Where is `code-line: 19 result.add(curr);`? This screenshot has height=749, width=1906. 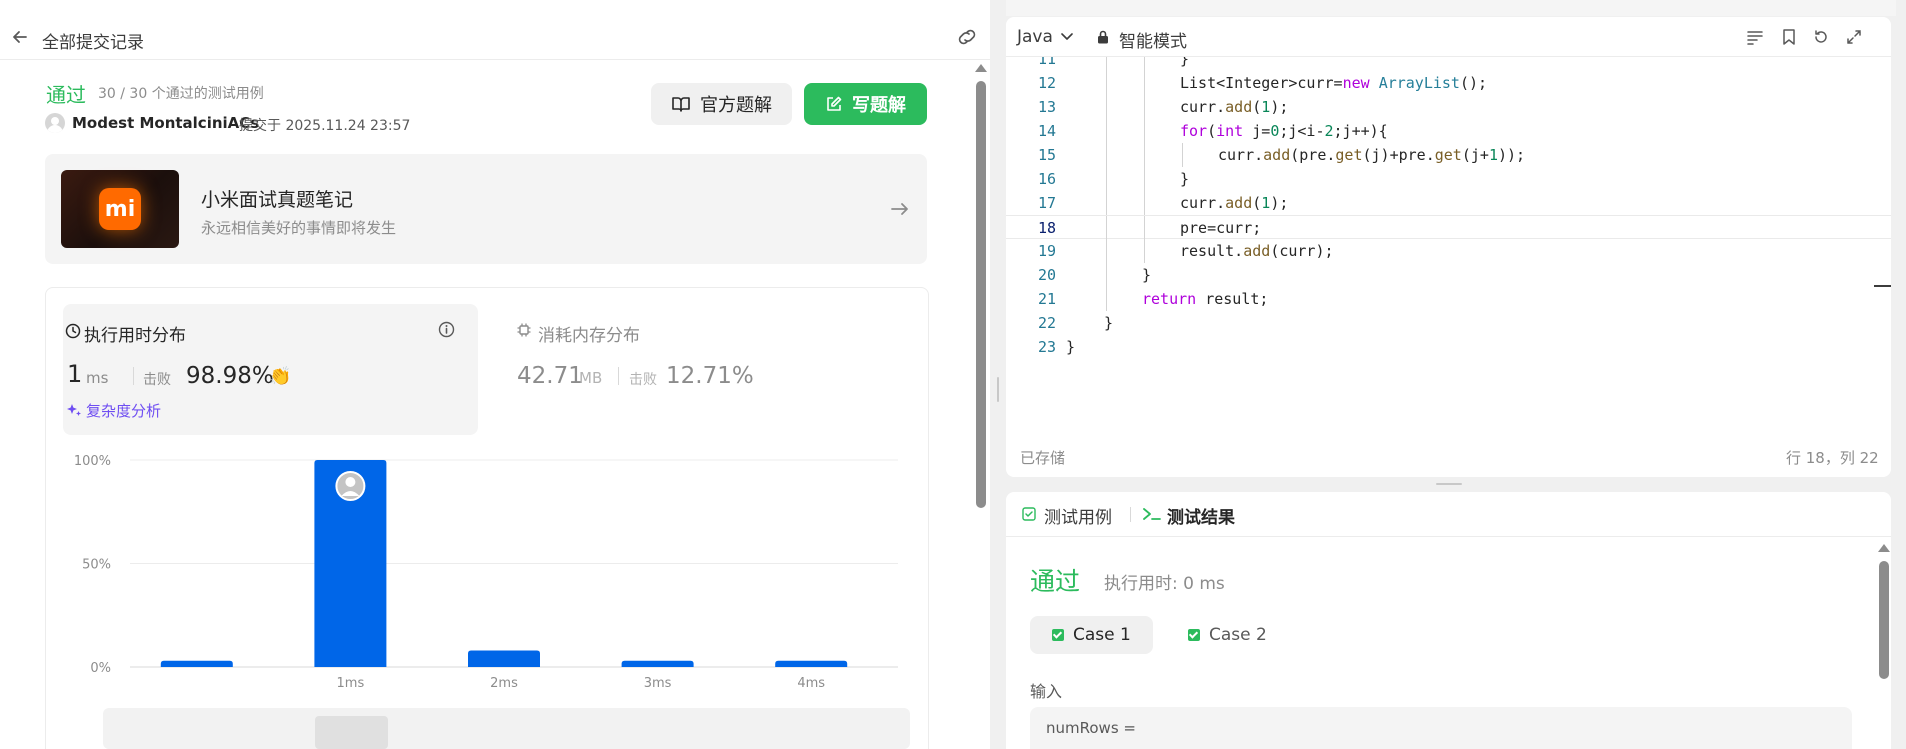 code-line: 19 result.add(curr); is located at coordinates (1448, 251).